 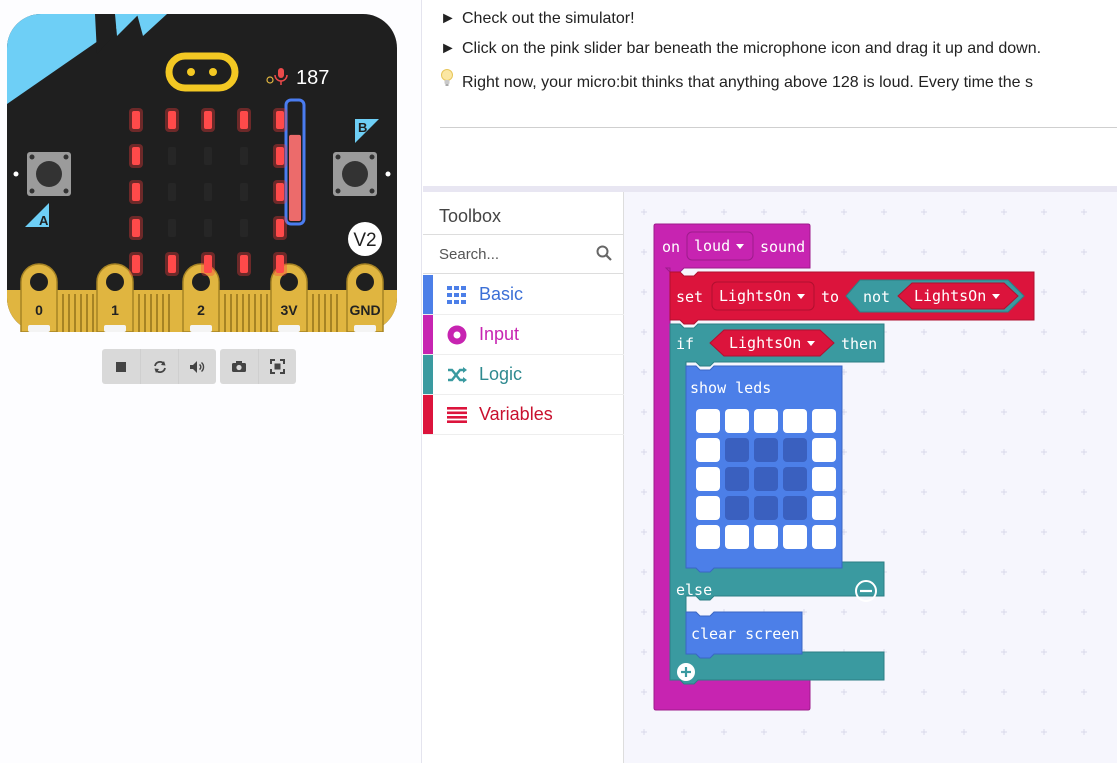 I want to click on category-basic: Basic, so click(x=523, y=295).